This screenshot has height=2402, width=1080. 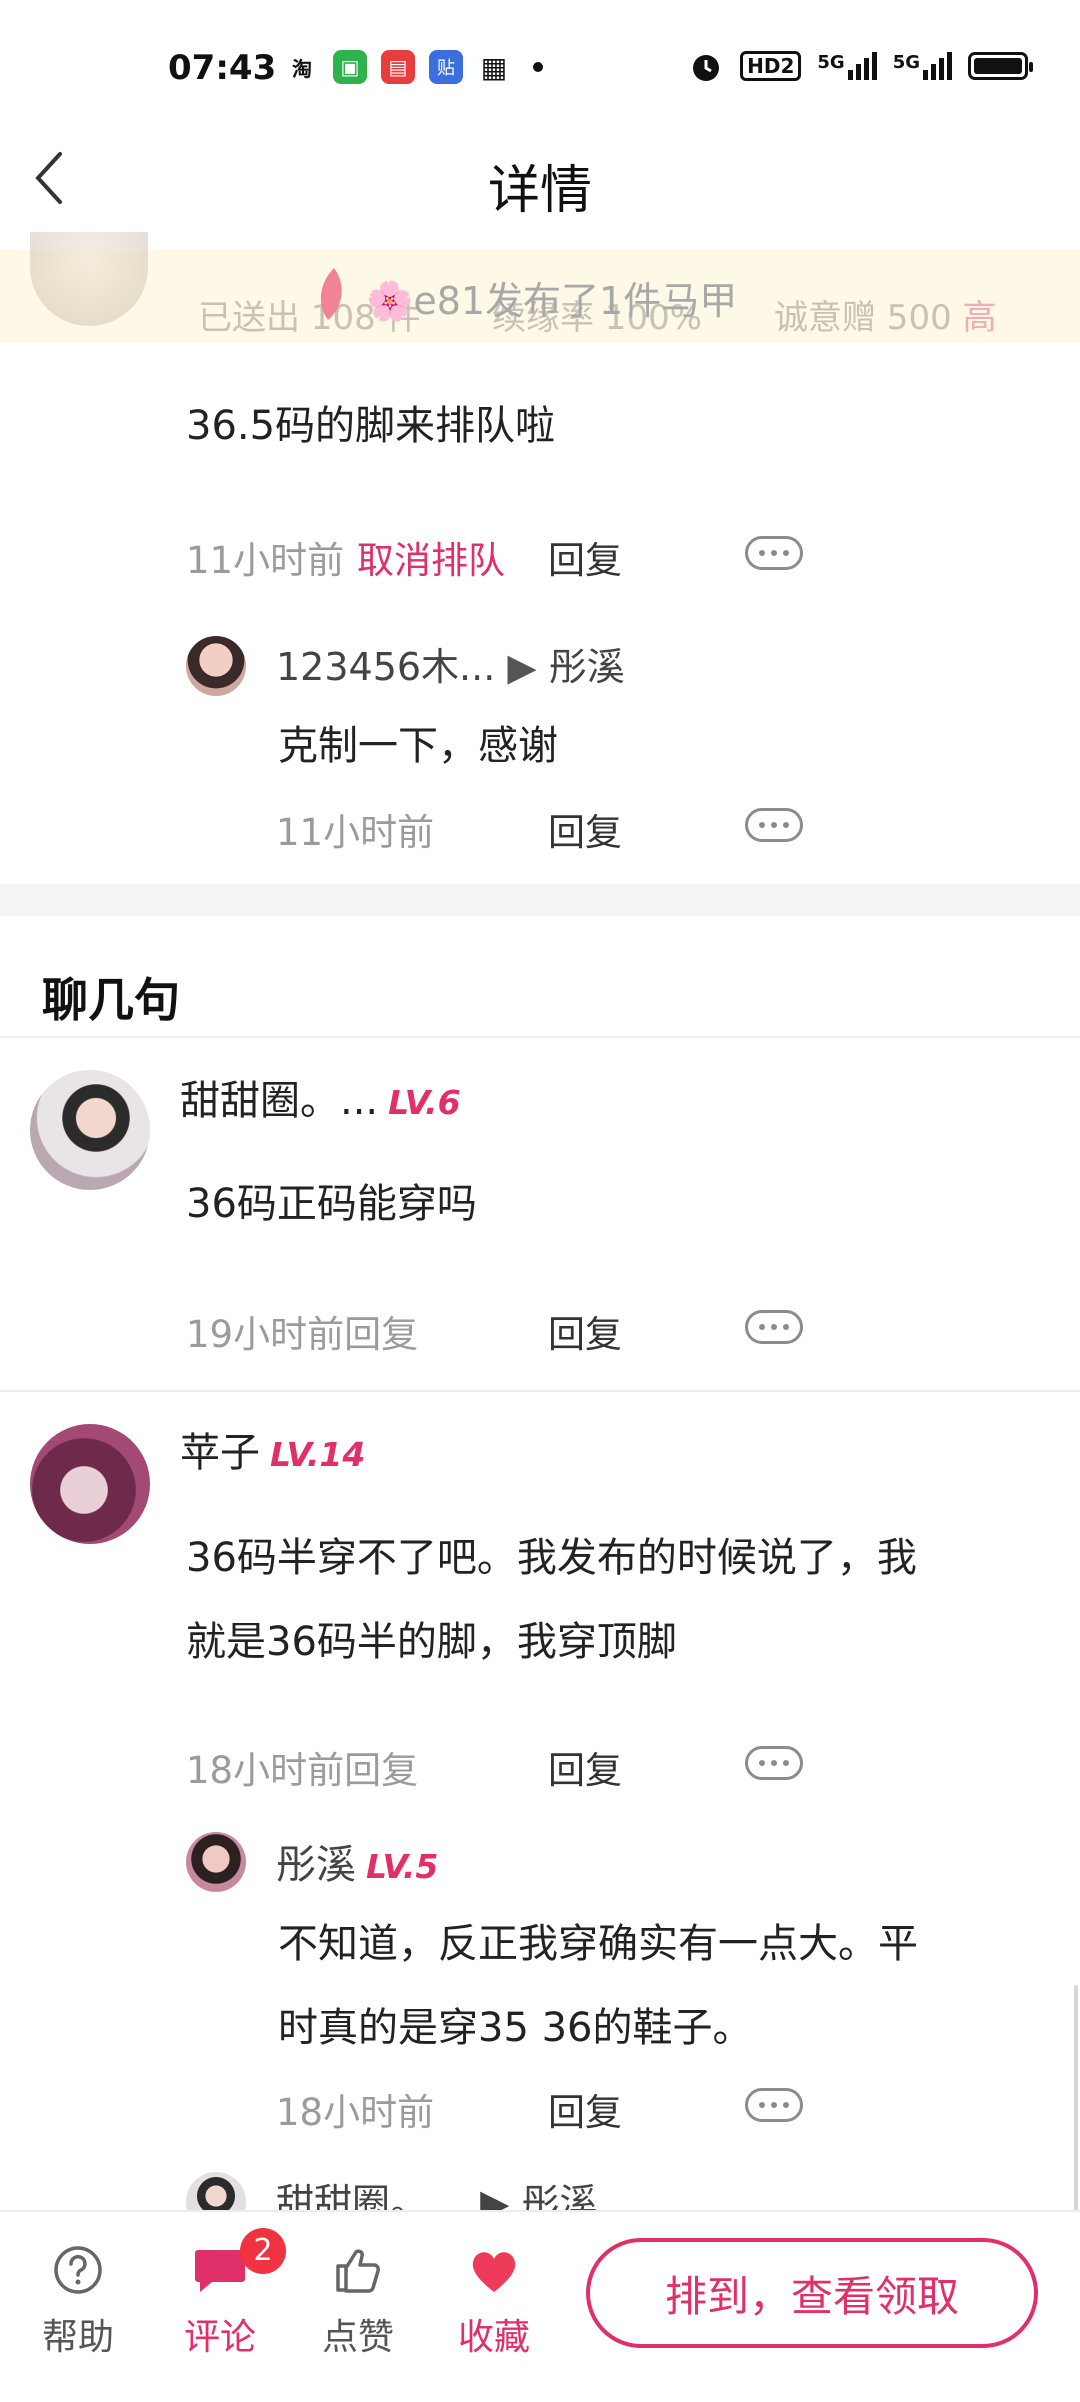 What do you see at coordinates (538, 67) in the screenshot?
I see `dot-icon` at bounding box center [538, 67].